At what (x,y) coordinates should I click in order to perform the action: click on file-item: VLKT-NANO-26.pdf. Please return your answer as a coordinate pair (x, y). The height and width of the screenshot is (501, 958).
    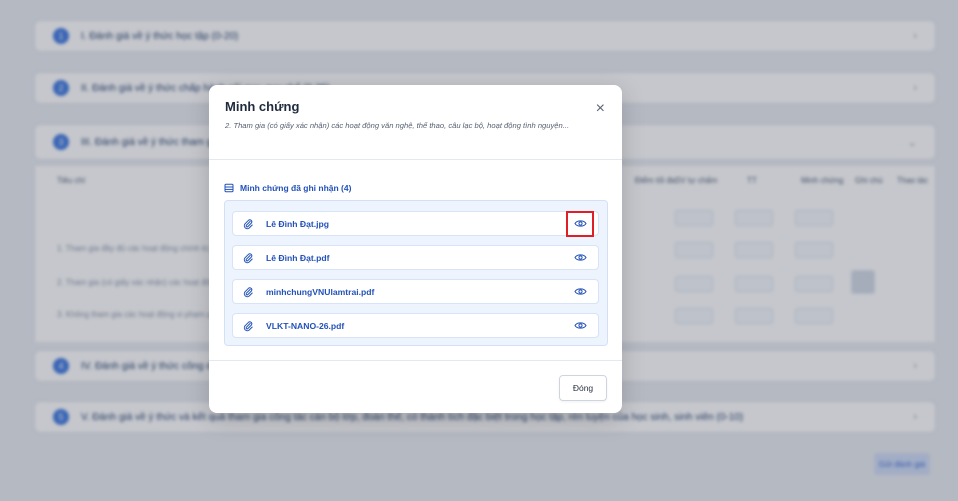
    Looking at the image, I should click on (415, 325).